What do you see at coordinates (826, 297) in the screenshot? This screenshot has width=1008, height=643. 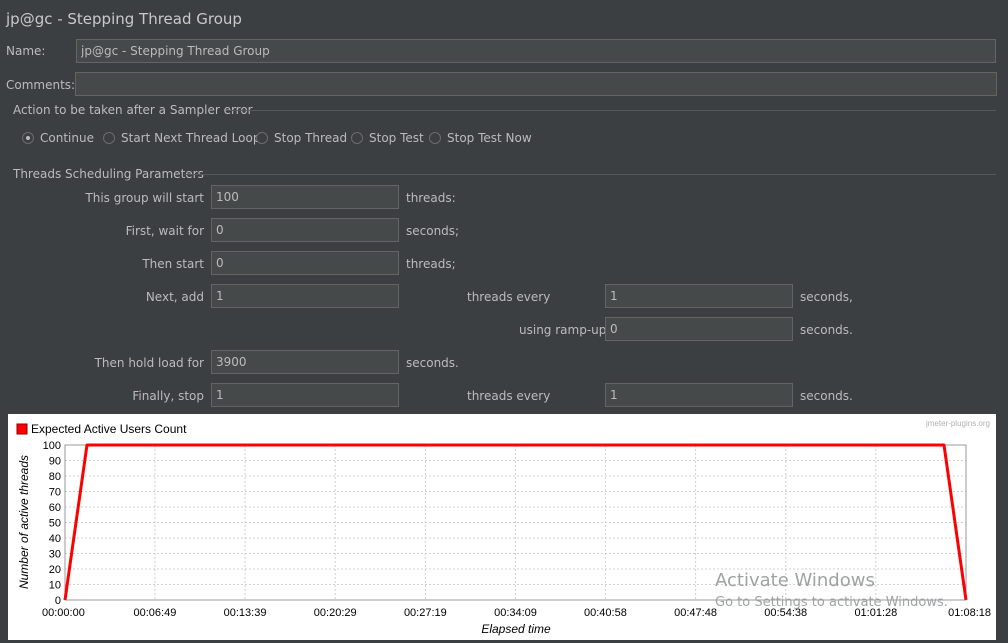 I see `next-unit: seconds,` at bounding box center [826, 297].